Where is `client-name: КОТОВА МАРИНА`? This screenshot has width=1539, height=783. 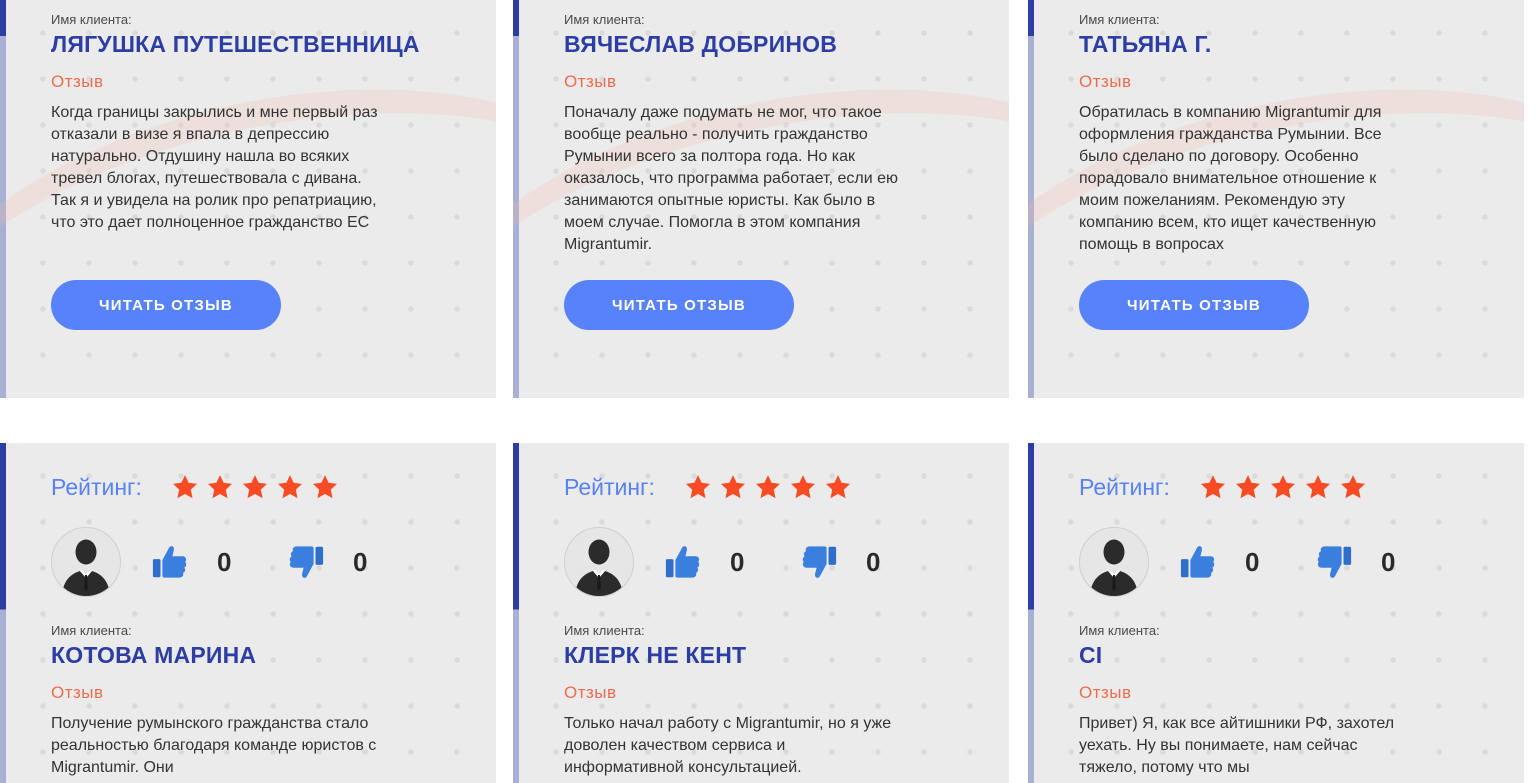
client-name: КОТОВА МАРИНА is located at coordinates (154, 655).